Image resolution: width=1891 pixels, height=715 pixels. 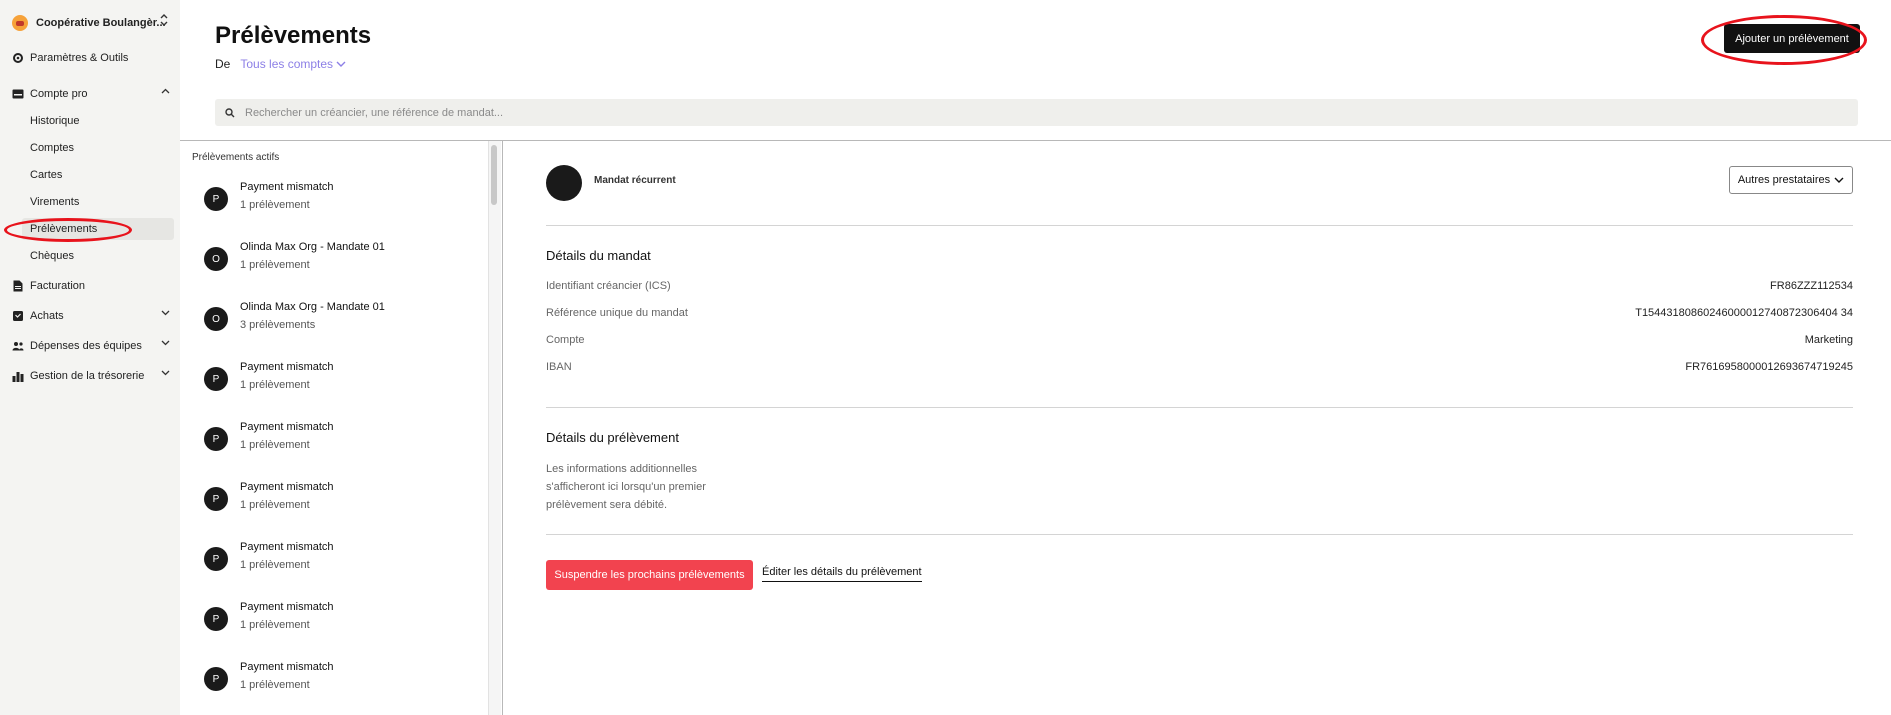 I want to click on account-dropdown: Tous les comptes, so click(x=286, y=64).